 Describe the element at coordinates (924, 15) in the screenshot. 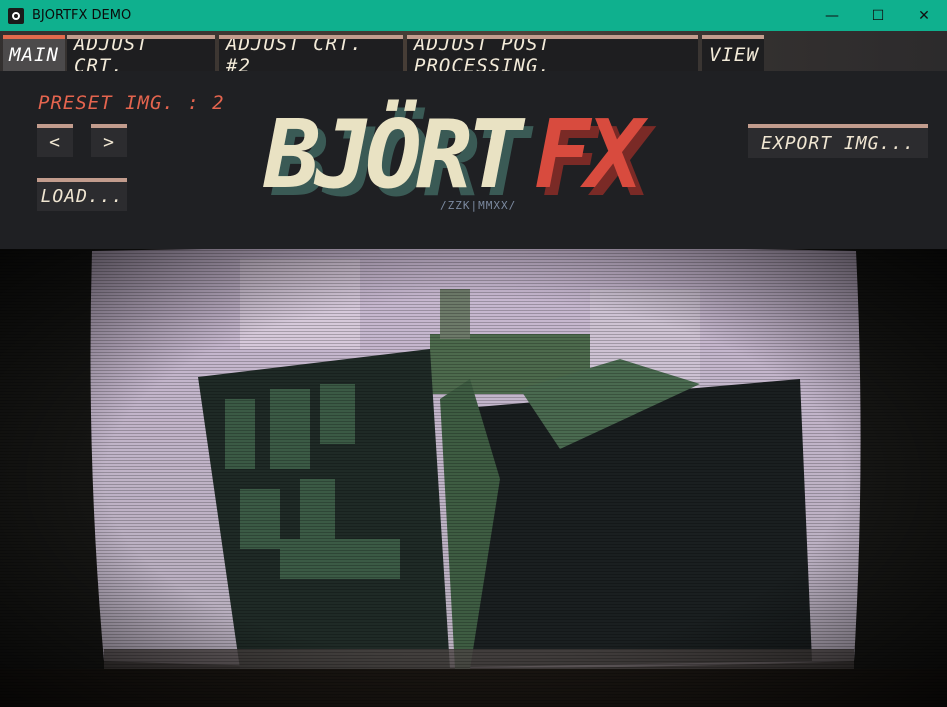

I see `close-button: ✕` at that location.